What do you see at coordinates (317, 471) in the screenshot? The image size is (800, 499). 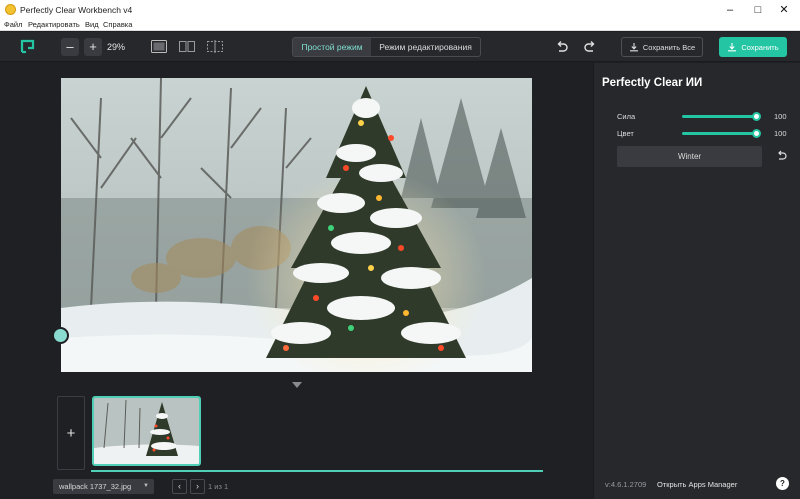 I see `filmstrip-scrollbar` at bounding box center [317, 471].